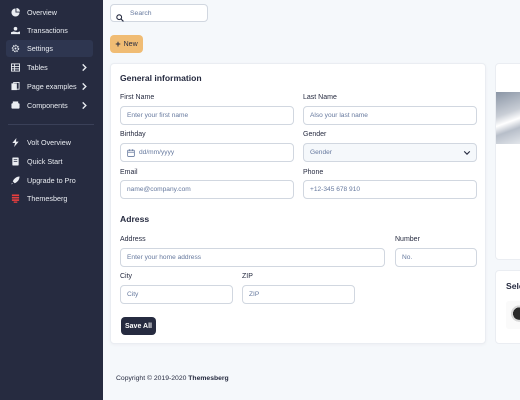 This screenshot has height=400, width=520. I want to click on new-button: + New, so click(126, 44).